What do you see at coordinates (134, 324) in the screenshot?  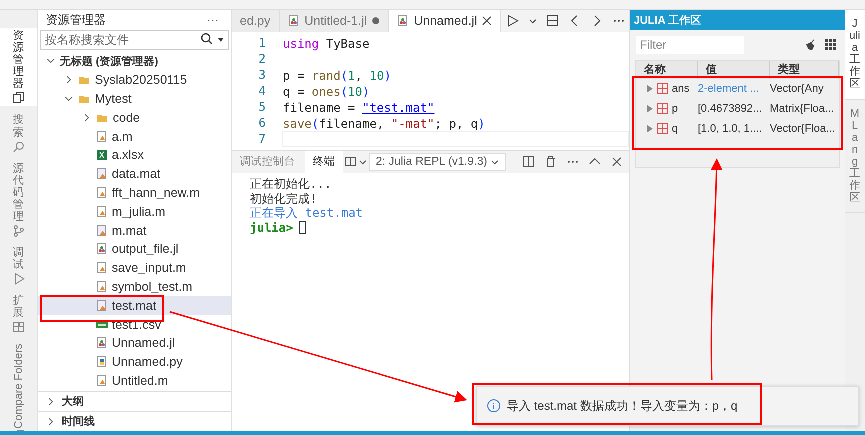 I see `tree-item: test1.csv` at bounding box center [134, 324].